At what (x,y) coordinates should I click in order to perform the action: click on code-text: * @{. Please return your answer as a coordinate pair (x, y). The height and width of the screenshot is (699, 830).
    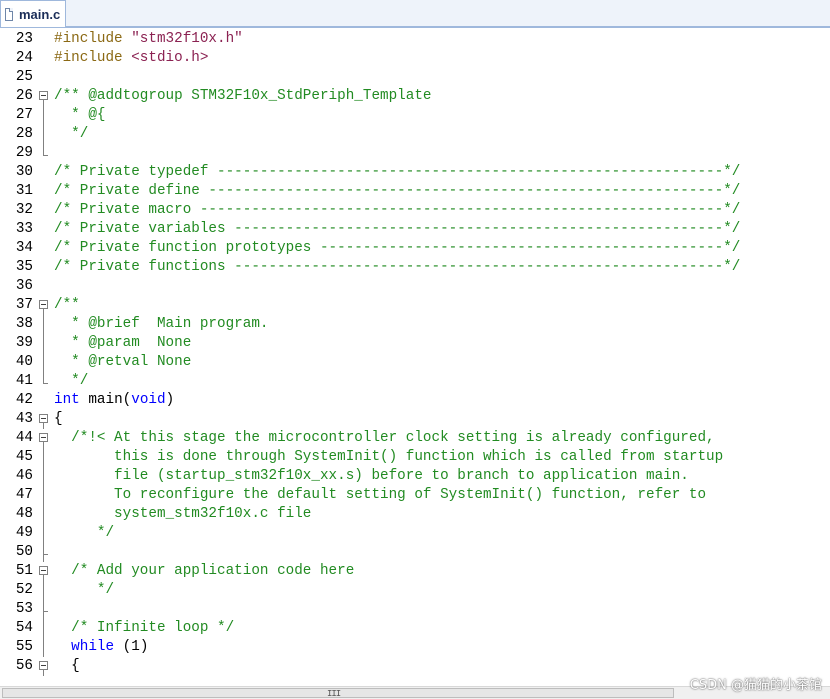
    Looking at the image, I should click on (79, 115).